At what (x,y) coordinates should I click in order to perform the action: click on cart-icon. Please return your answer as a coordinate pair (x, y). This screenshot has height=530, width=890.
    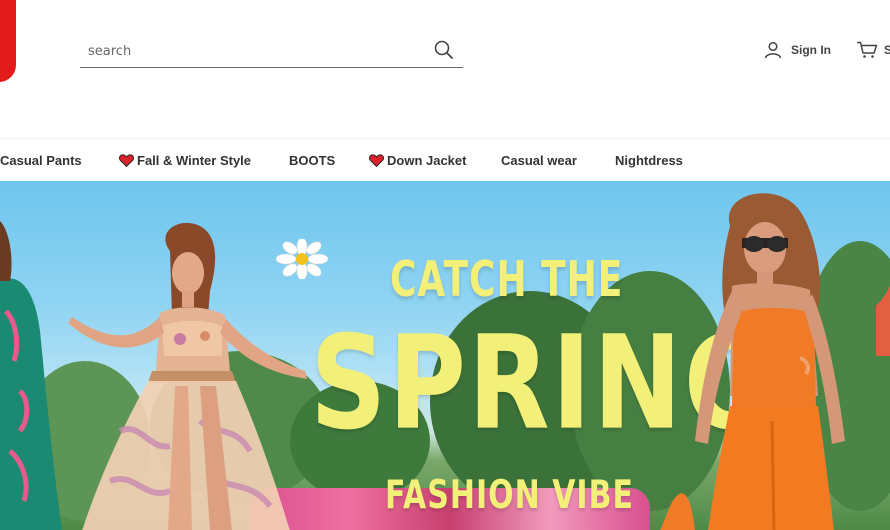
    Looking at the image, I should click on (867, 49).